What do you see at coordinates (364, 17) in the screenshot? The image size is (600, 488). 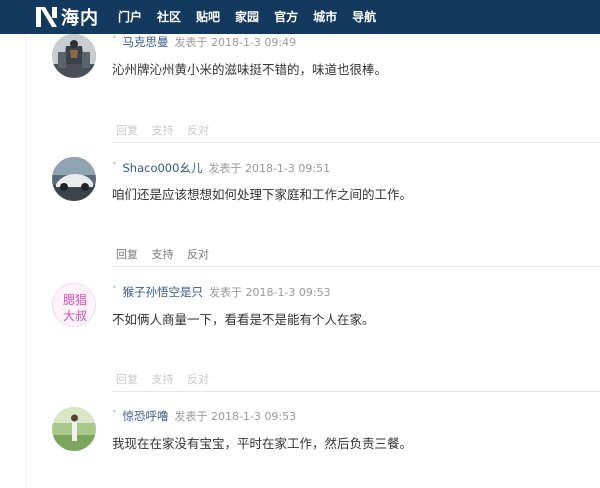 I see `nav-item-guide: 导航` at bounding box center [364, 17].